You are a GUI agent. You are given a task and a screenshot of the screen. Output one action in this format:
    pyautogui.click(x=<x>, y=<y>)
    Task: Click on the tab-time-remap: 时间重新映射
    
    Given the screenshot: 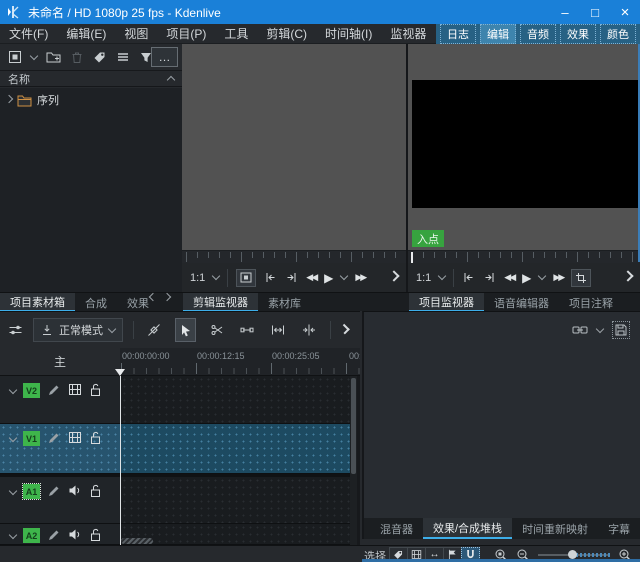 What is the action you would take?
    pyautogui.click(x=555, y=528)
    